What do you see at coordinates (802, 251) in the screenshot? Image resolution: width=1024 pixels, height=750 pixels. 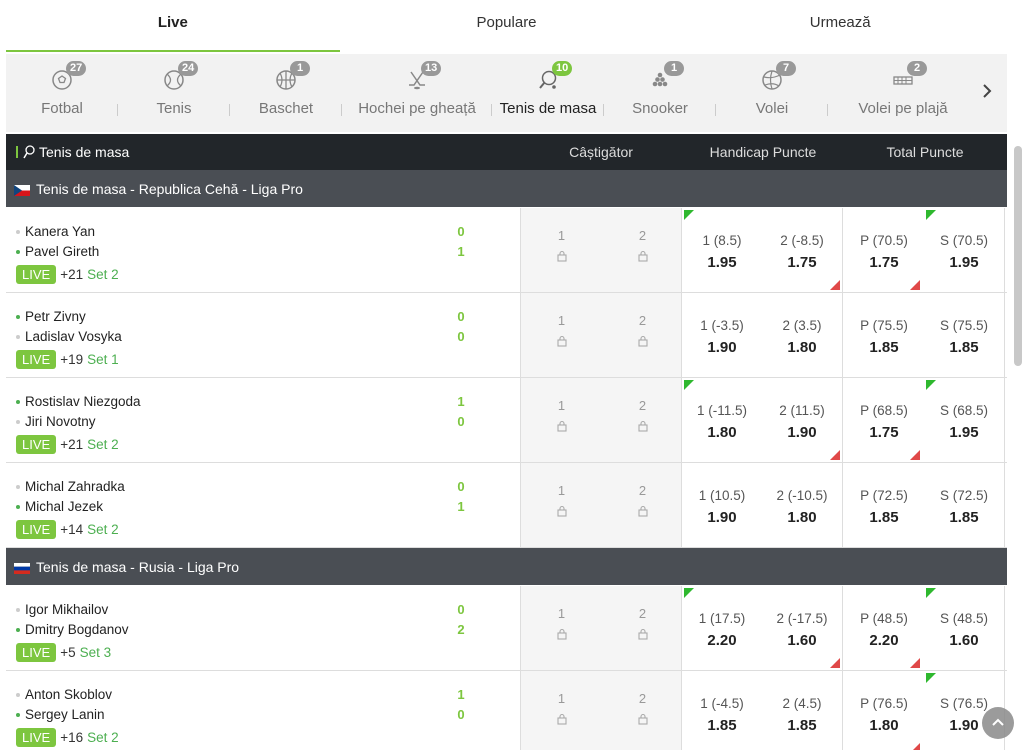 I see `handicap-odd-2: 2 (-8.5) 1.75` at bounding box center [802, 251].